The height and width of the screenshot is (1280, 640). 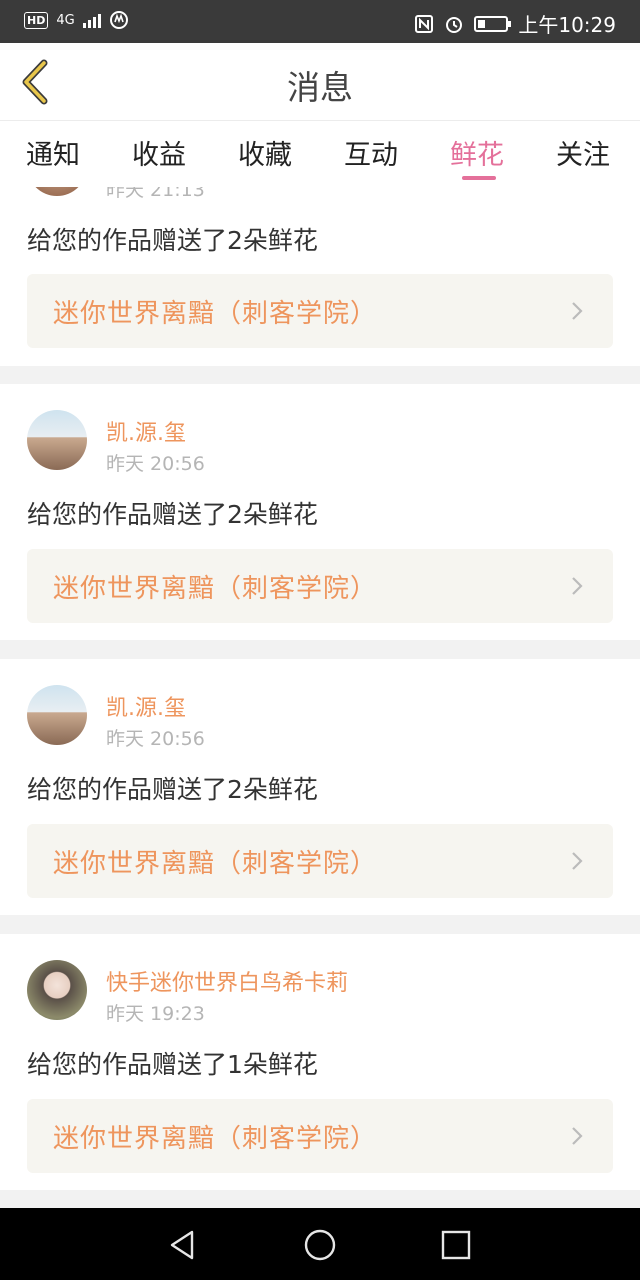 I want to click on list-item: 昨天 21:13 给您的作品赠送了2朵鲜花 迷你世界离黯（刺客学院）, so click(x=320, y=276).